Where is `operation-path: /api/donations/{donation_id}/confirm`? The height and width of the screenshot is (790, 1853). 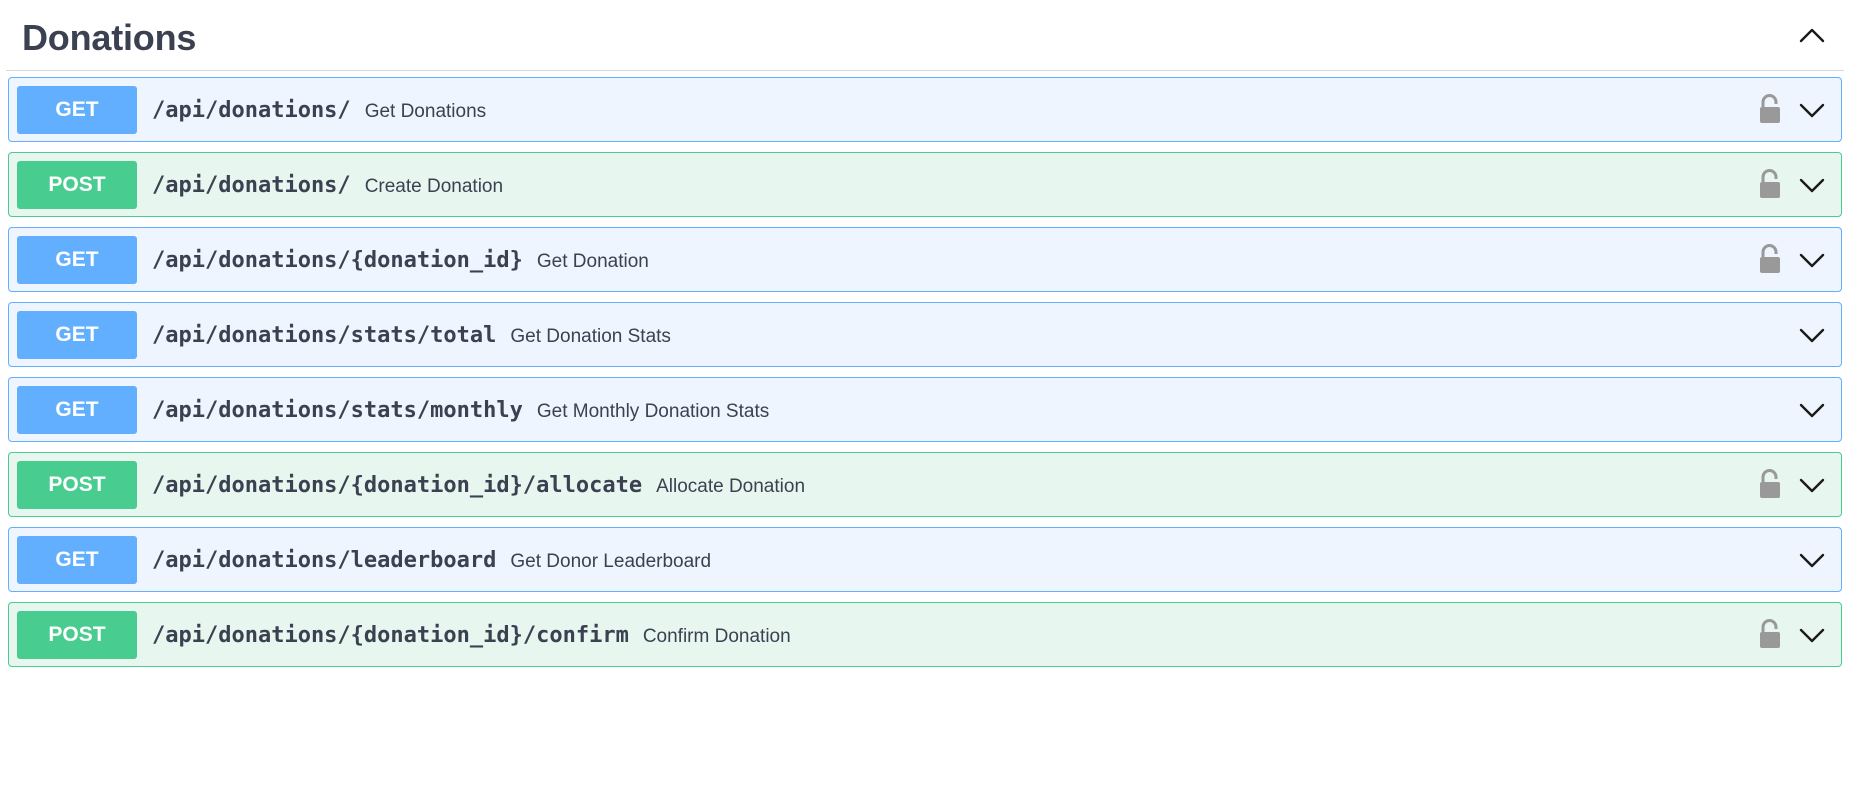 operation-path: /api/donations/{donation_id}/confirm is located at coordinates (390, 635).